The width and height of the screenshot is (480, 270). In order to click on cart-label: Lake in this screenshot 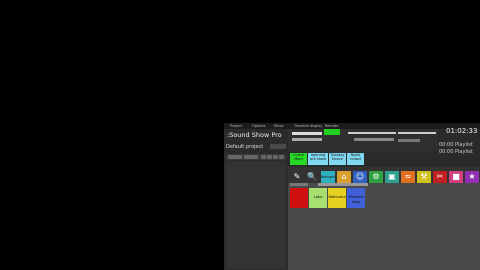, I will do `click(318, 196)`.